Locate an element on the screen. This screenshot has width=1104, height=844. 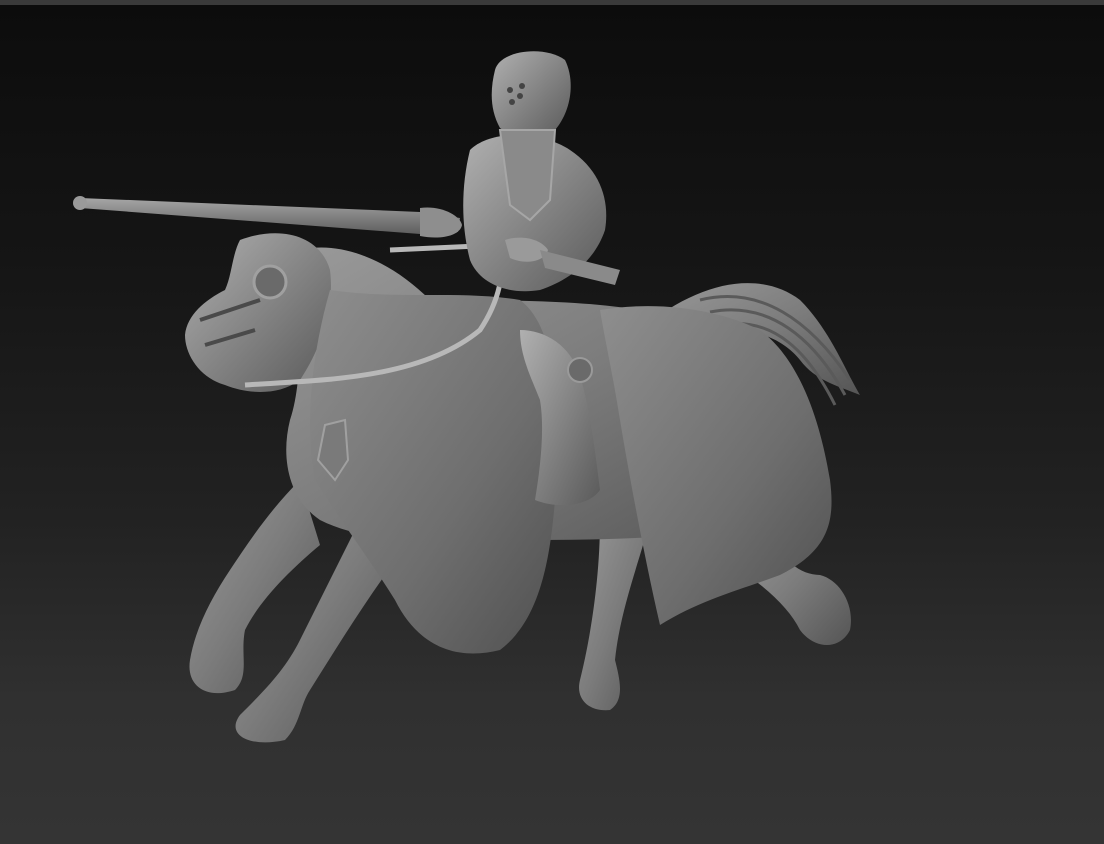
lance is located at coordinates (267, 217).